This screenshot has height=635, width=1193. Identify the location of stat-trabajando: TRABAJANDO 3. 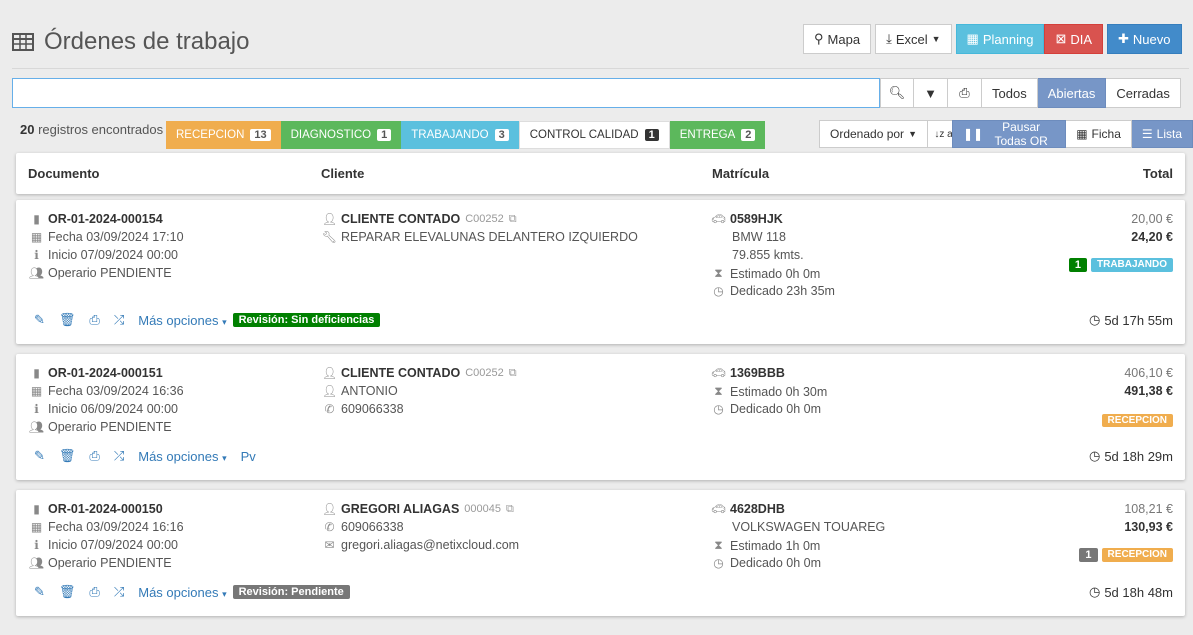
(460, 135).